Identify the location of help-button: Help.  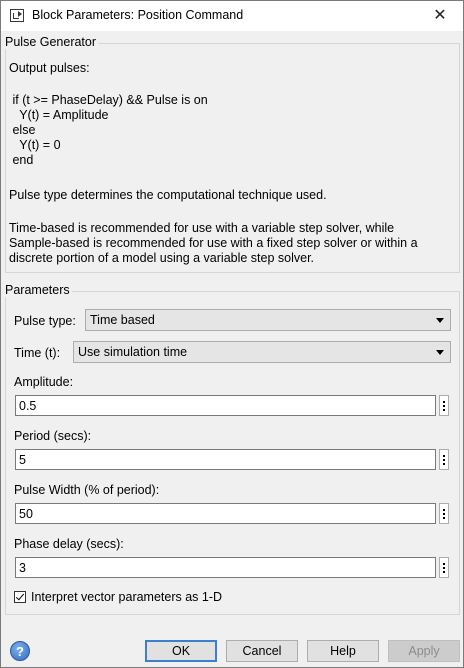
(343, 651).